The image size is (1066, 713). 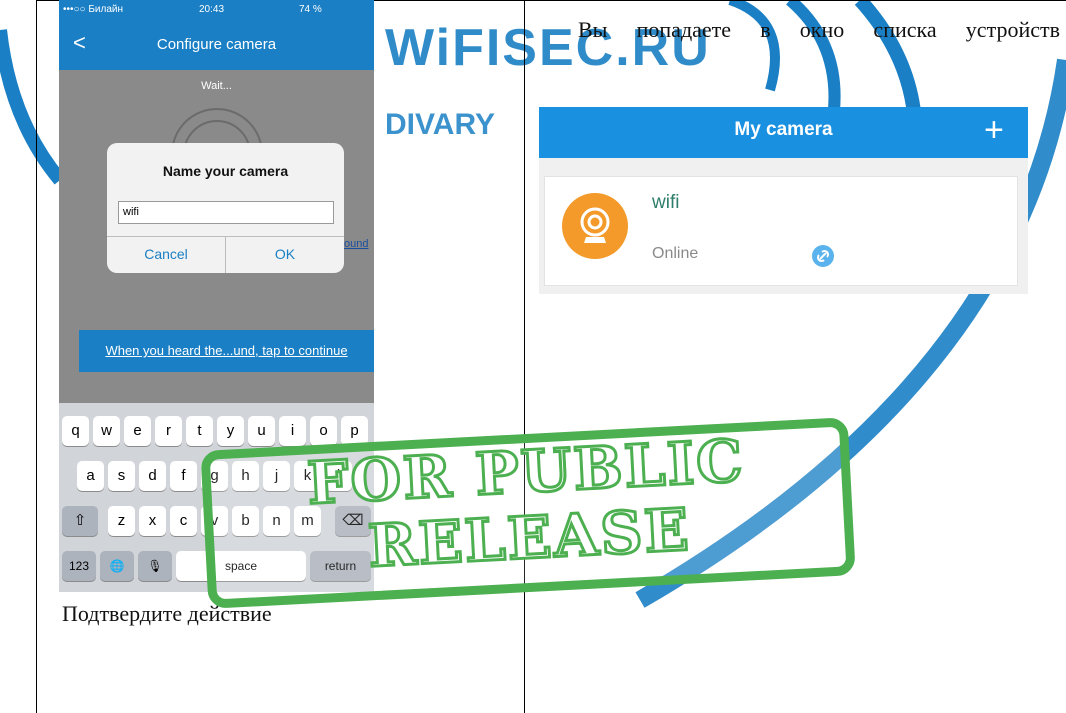 I want to click on name-camera-dialog: Name your camera wifi Cancel OK, so click(x=225, y=208).